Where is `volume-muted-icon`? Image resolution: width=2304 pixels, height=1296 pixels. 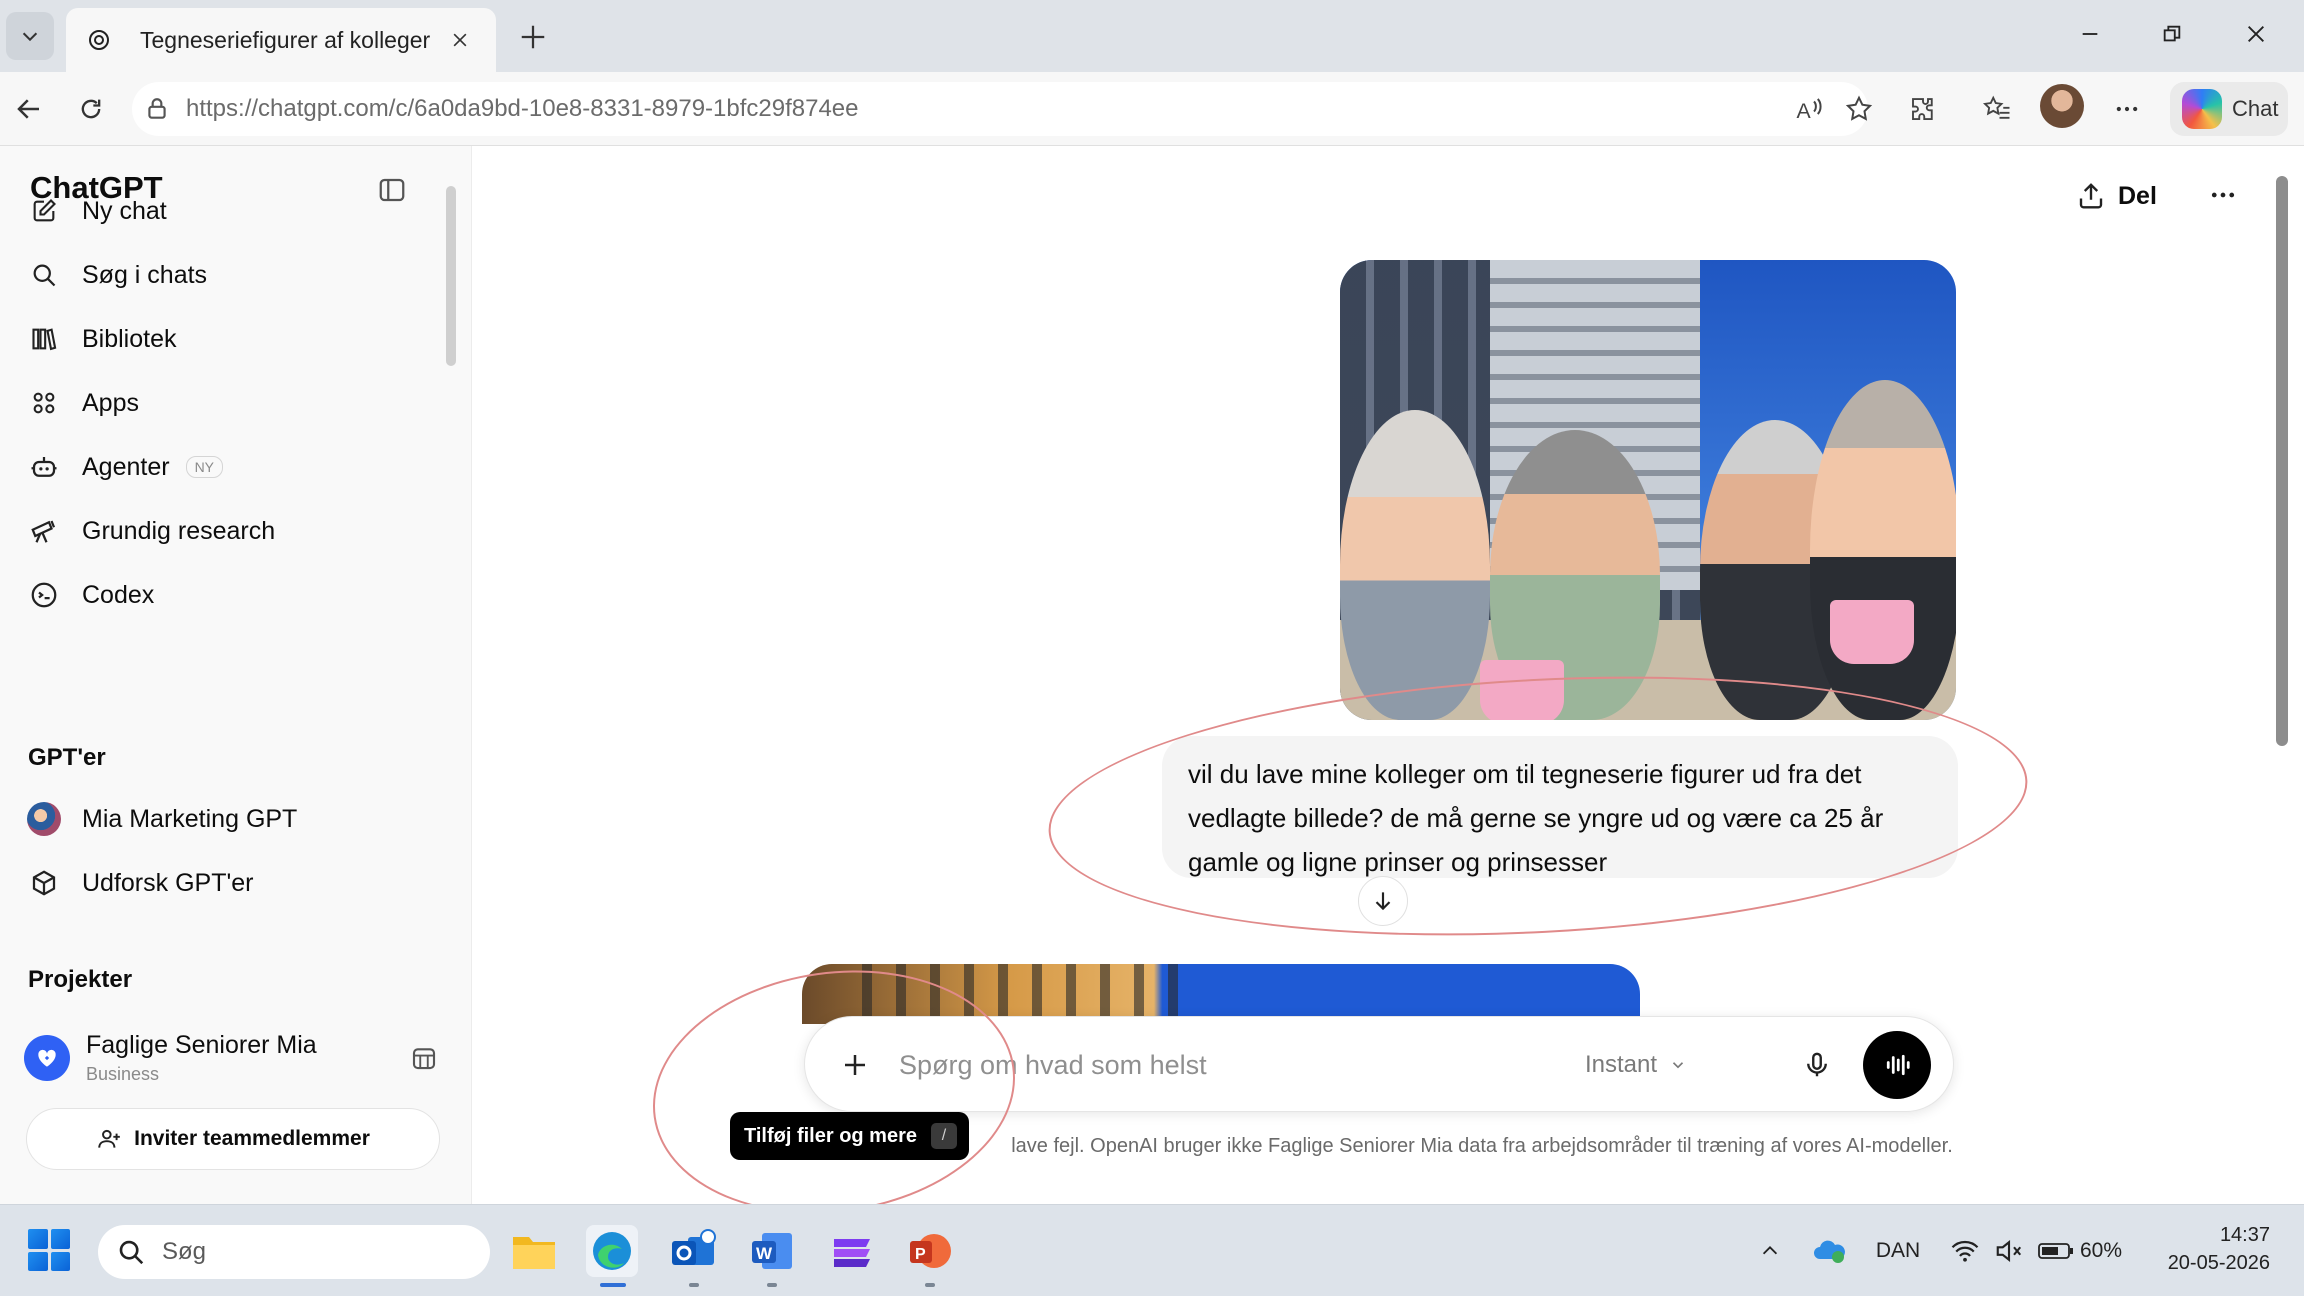
volume-muted-icon is located at coordinates (2009, 1251).